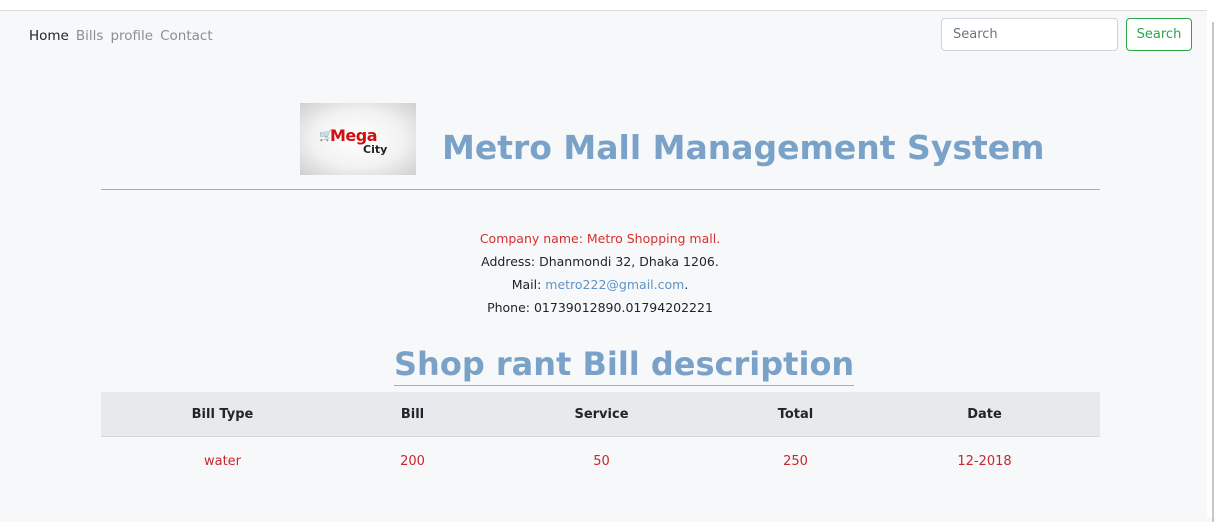  What do you see at coordinates (743, 147) in the screenshot?
I see `page-title: Metro Mall Management System` at bounding box center [743, 147].